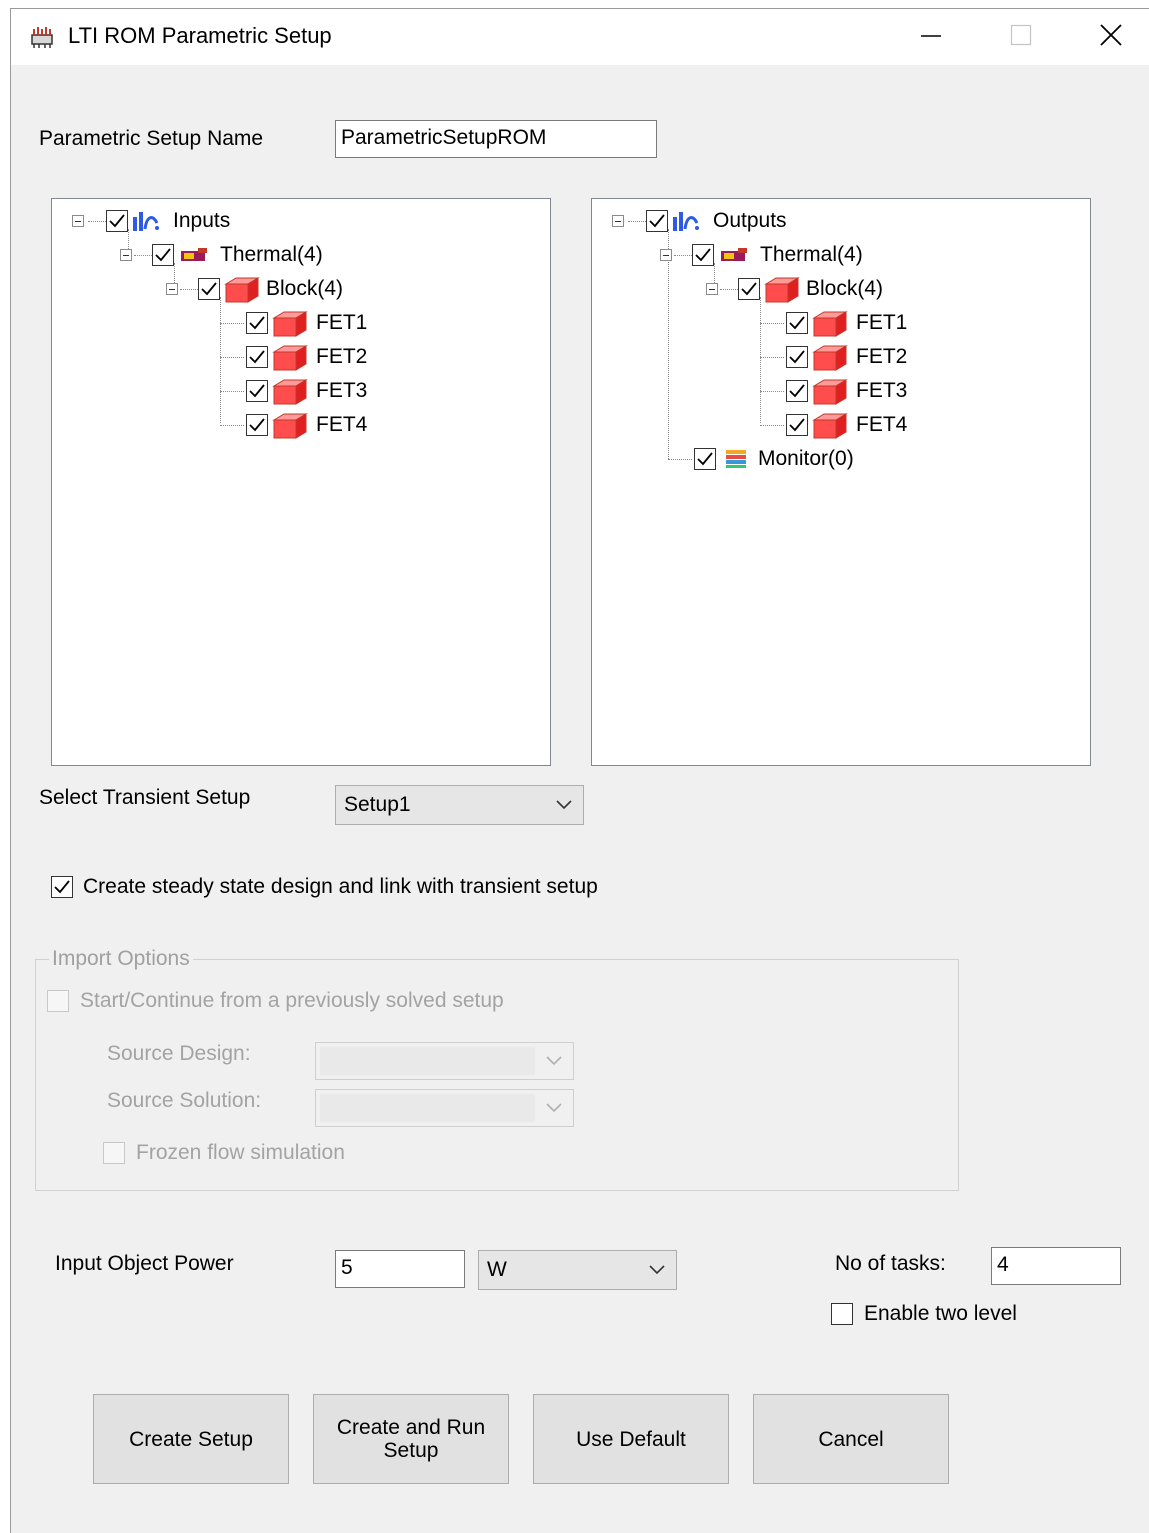  I want to click on transient-setup-label: Select Transient Setup, so click(145, 797).